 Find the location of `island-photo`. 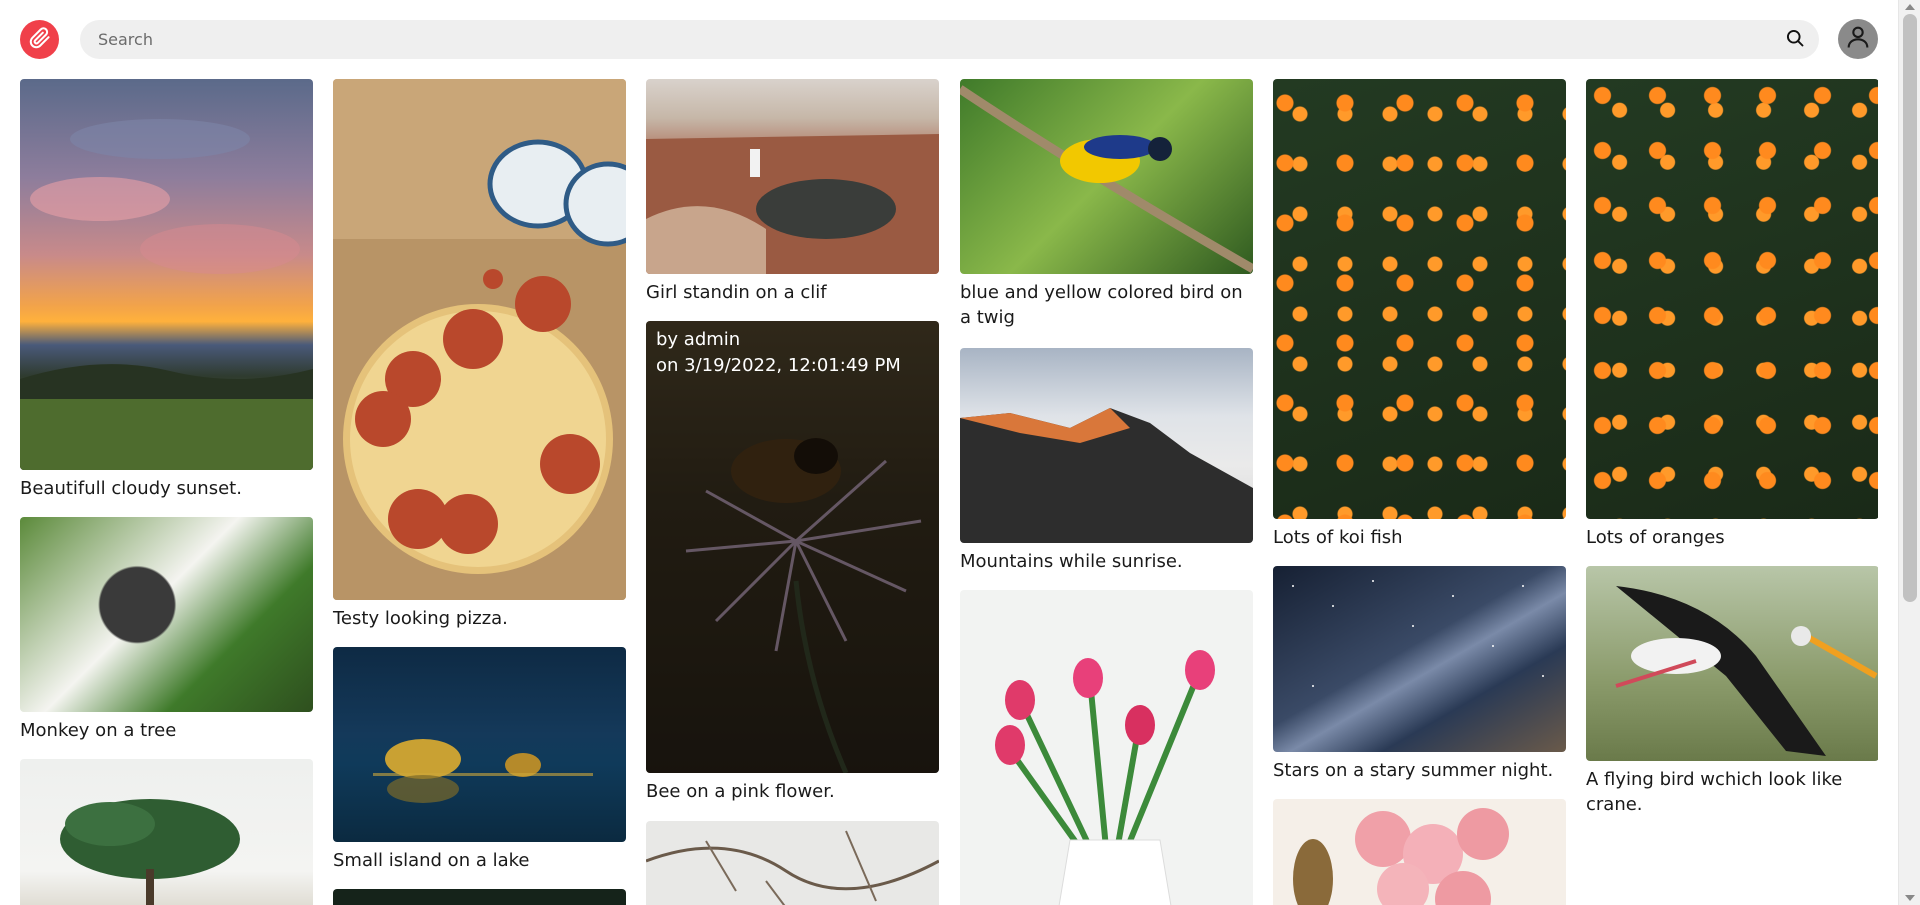

island-photo is located at coordinates (483, 771).